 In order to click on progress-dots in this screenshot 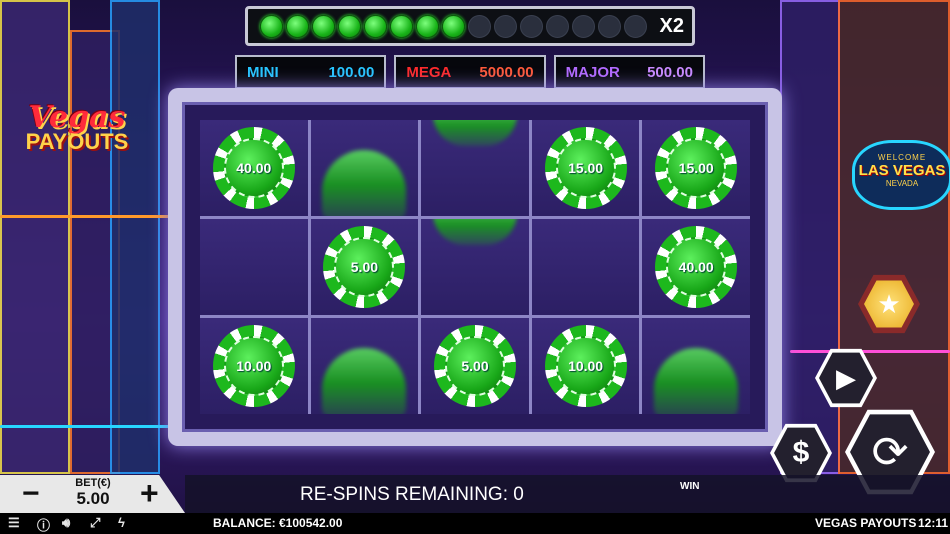, I will do `click(453, 26)`.